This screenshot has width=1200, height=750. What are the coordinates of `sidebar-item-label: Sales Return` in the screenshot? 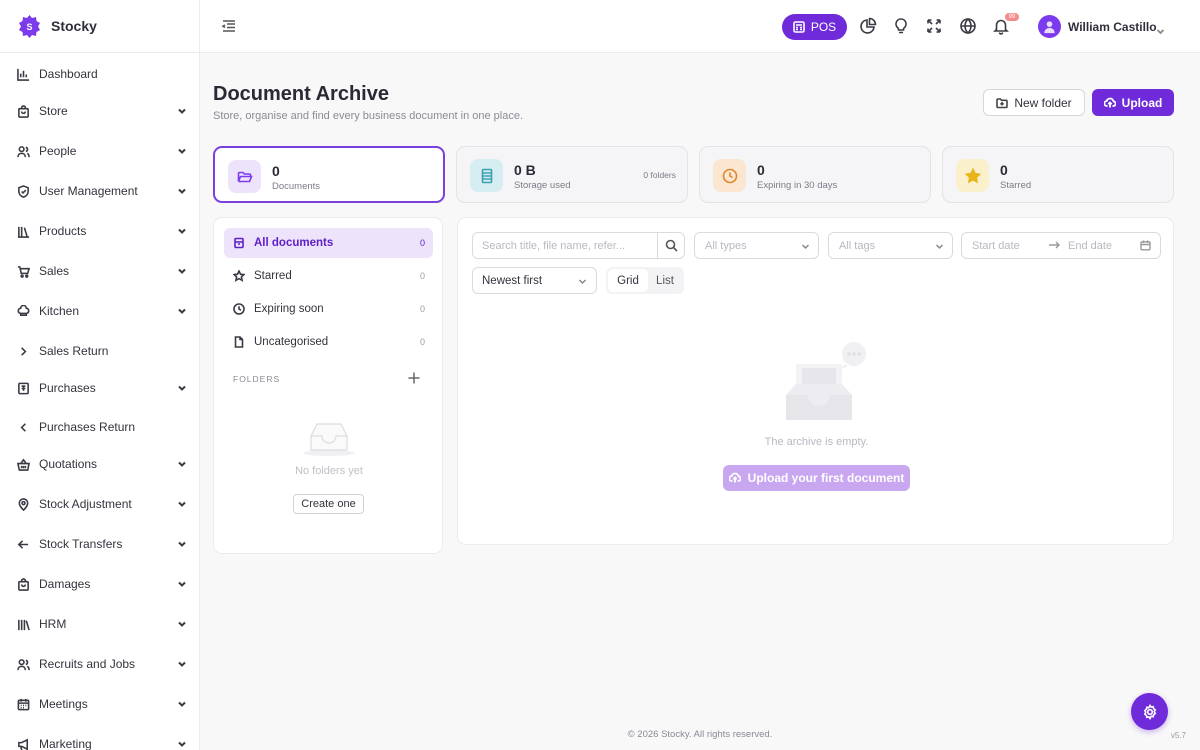 It's located at (74, 351).